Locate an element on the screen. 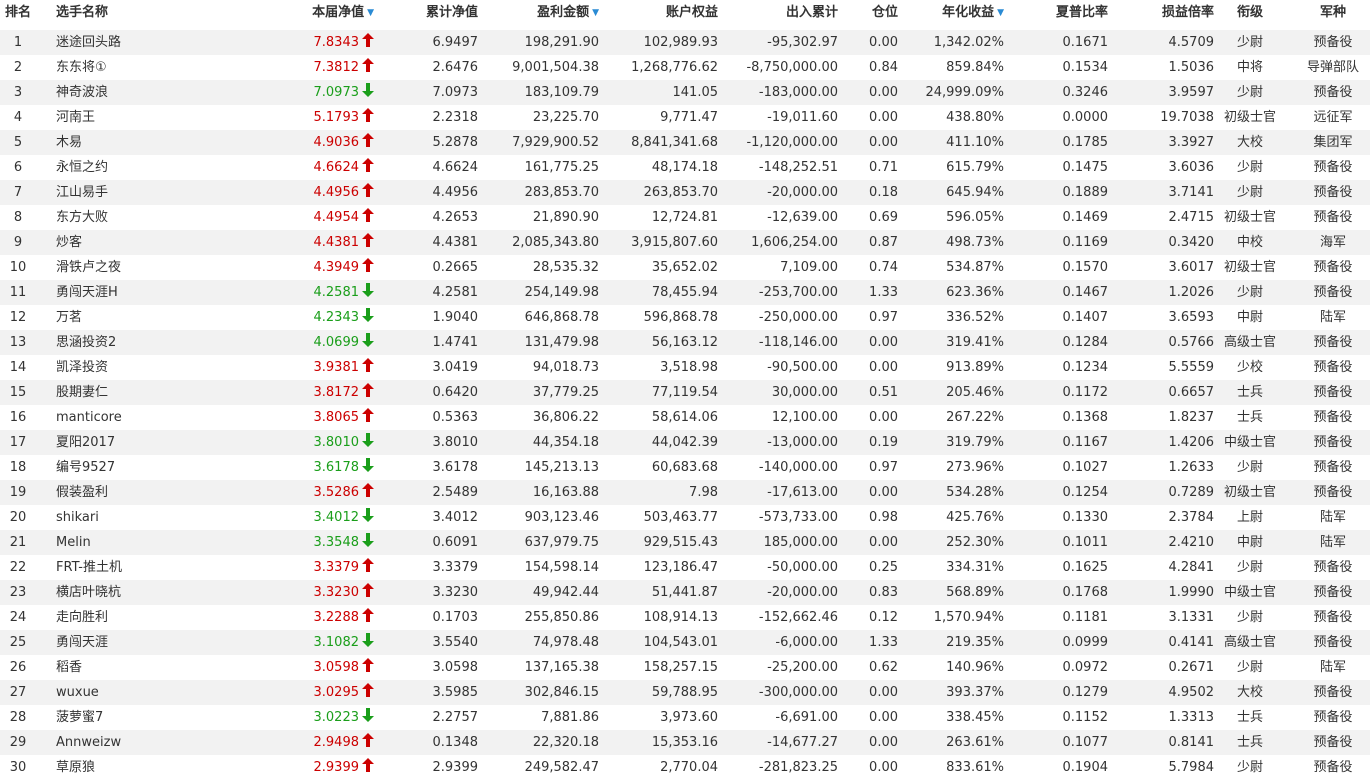  profit-cell: 16,163.88 is located at coordinates (565, 492).